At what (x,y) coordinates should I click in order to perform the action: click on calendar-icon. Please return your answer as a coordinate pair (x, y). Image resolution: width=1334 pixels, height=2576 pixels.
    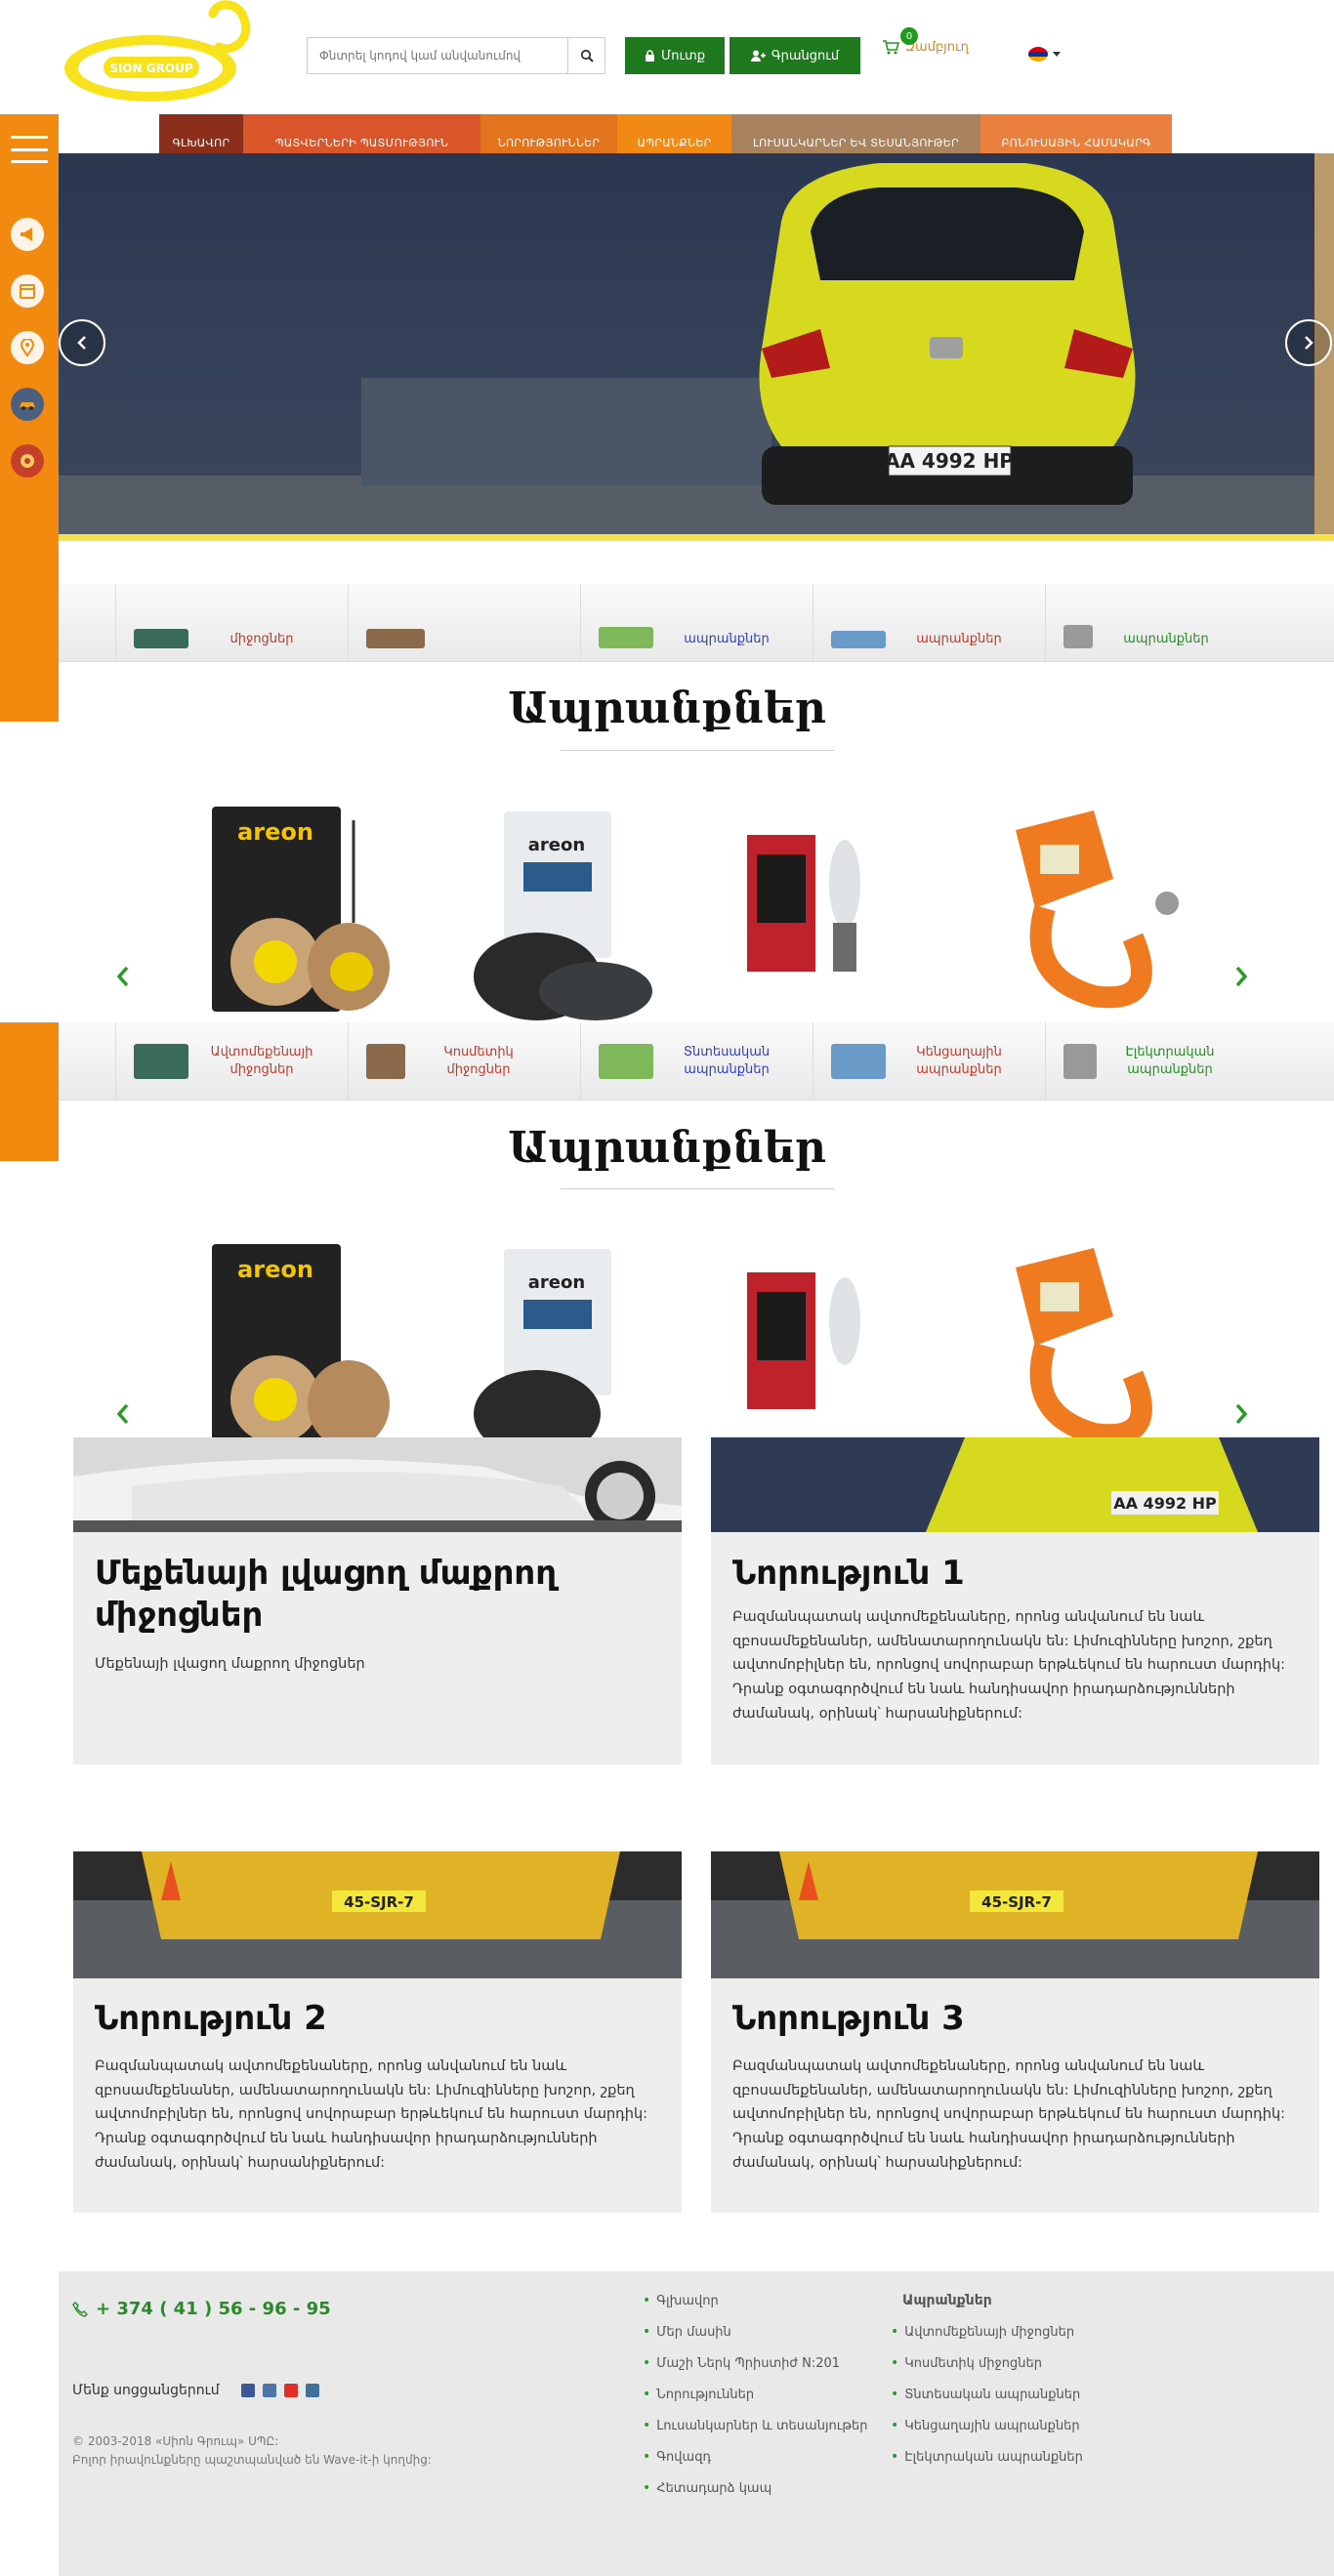
    Looking at the image, I should click on (27, 291).